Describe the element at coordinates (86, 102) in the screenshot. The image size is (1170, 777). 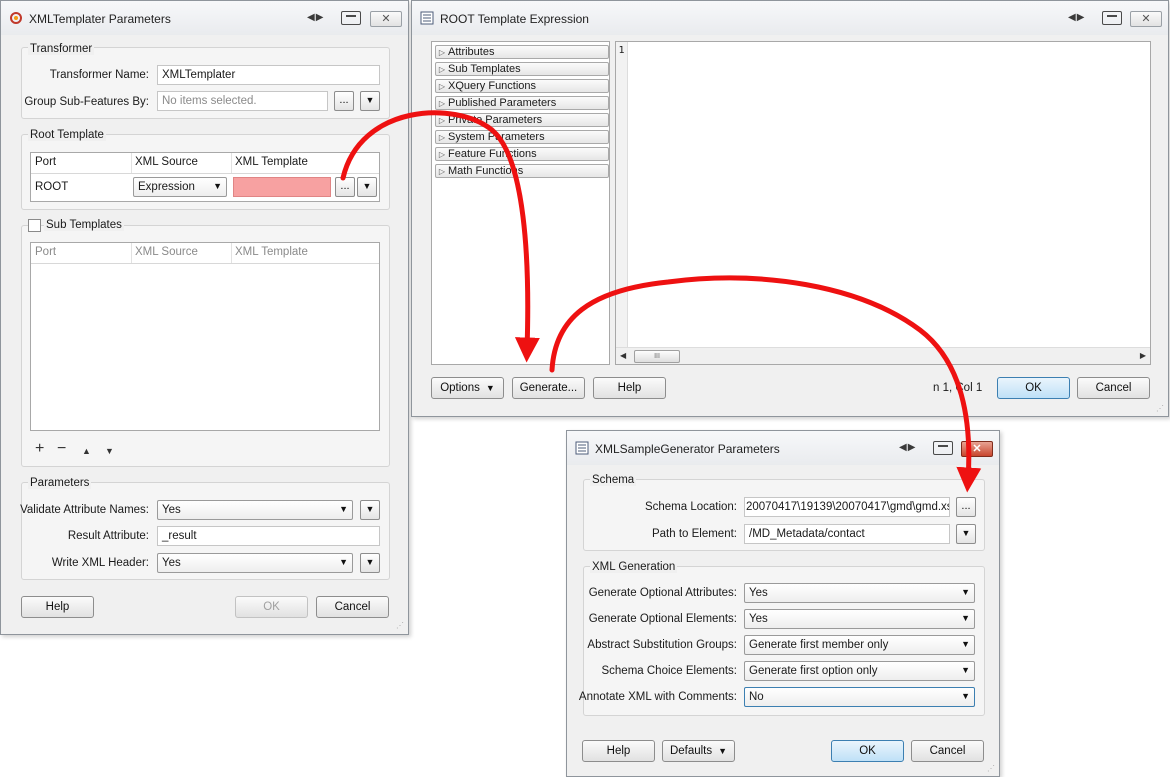
I see `group-by-label: Group Sub-Features By:` at that location.